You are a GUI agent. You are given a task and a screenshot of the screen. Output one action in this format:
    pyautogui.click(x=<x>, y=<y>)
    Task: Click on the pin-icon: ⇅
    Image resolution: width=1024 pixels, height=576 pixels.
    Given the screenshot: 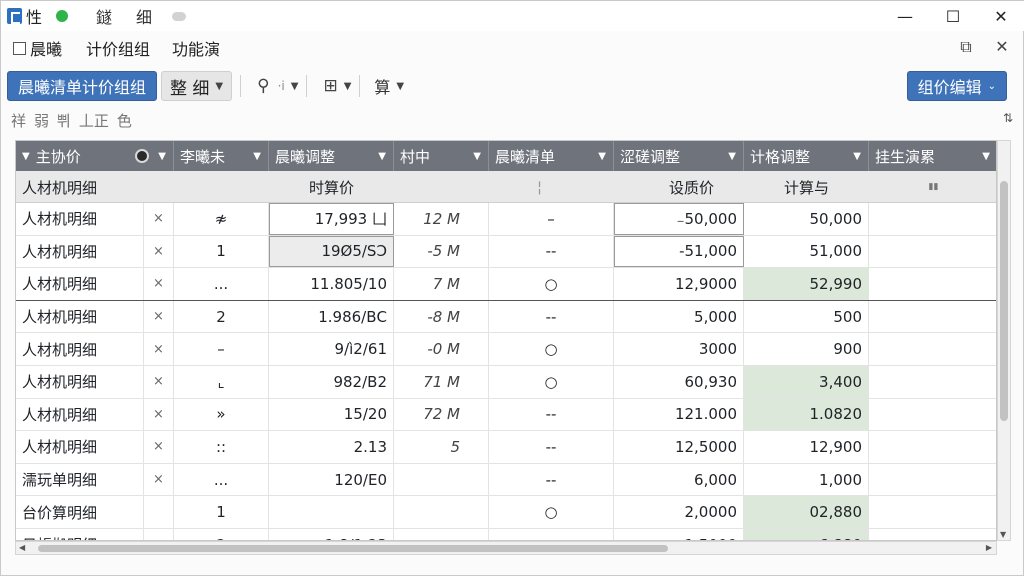 What is the action you would take?
    pyautogui.click(x=1008, y=118)
    